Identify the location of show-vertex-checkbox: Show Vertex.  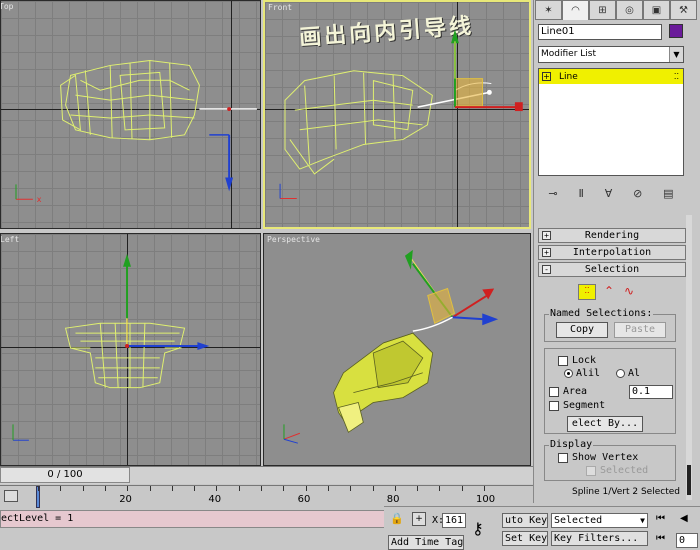
(598, 457).